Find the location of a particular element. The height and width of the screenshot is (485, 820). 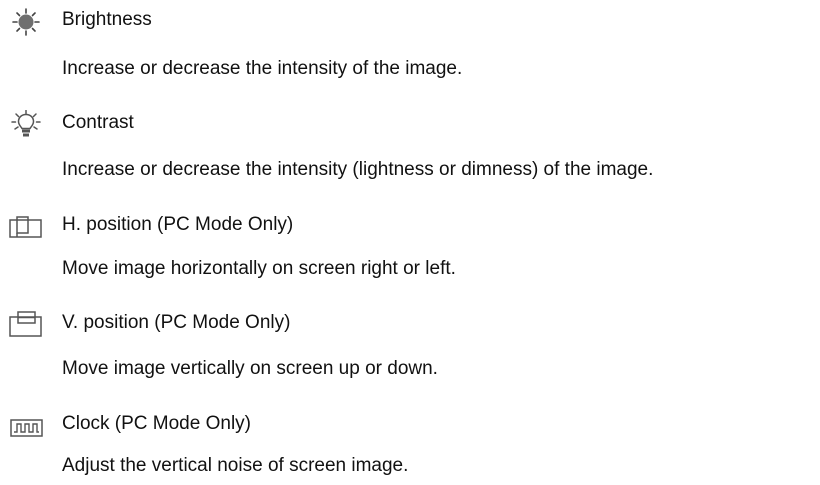

clock-title: Clock (PC Mode Only) is located at coordinates (156, 423).